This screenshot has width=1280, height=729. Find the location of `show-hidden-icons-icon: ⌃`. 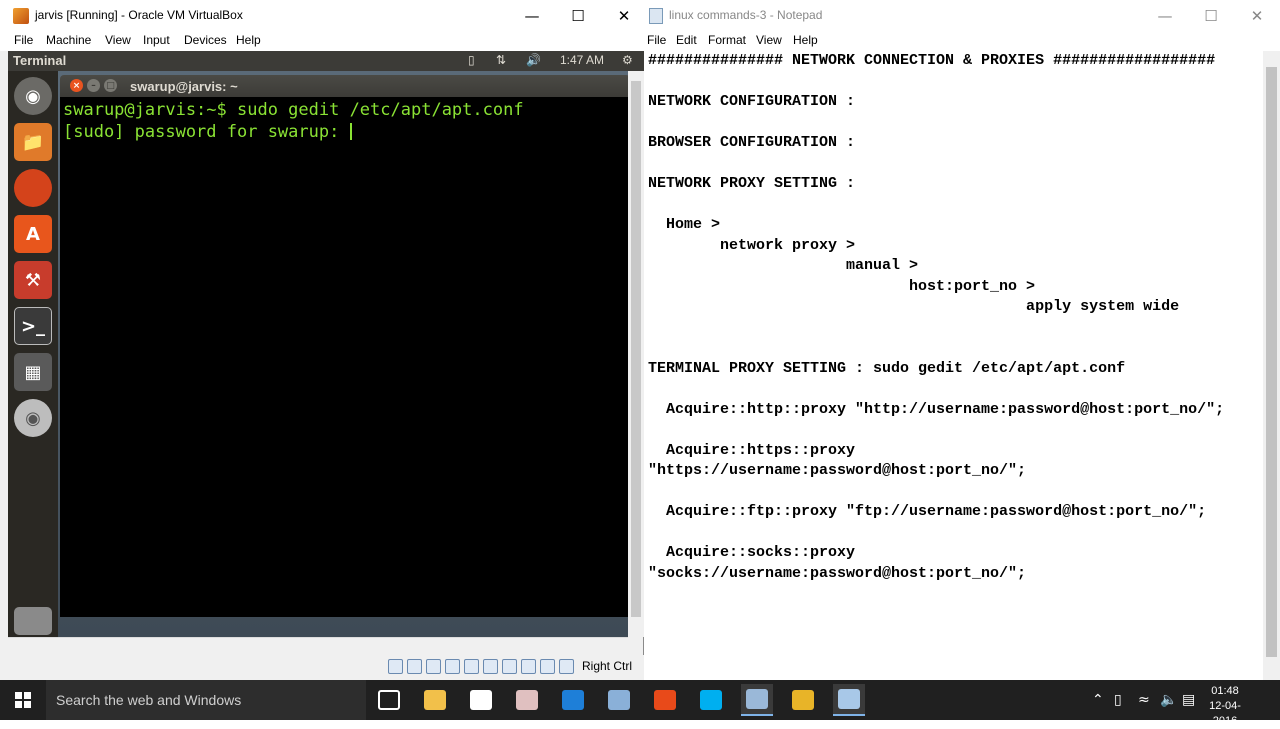

show-hidden-icons-icon: ⌃ is located at coordinates (1098, 700).